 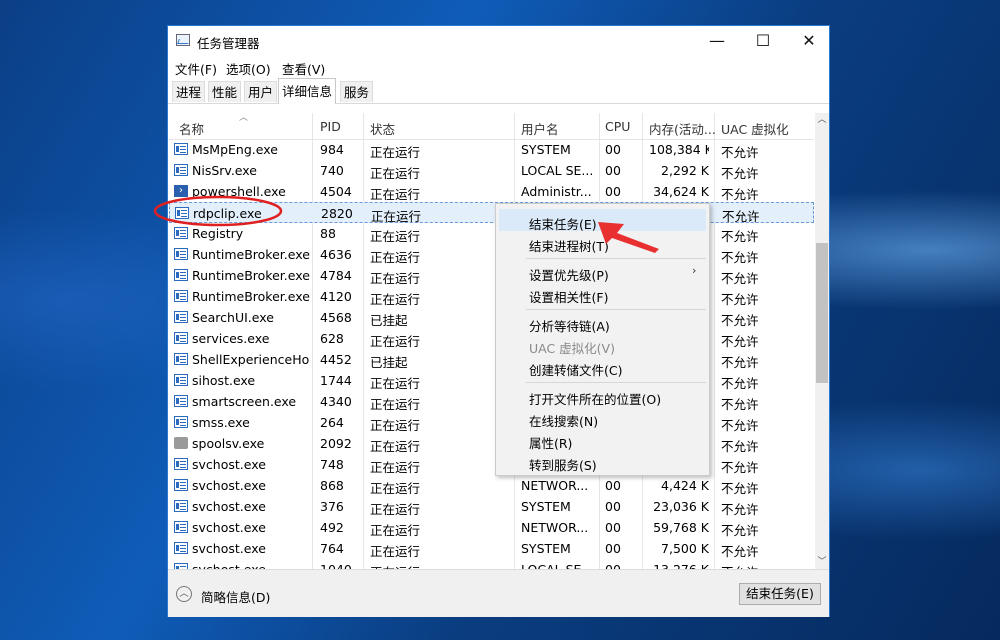 I want to click on tab-details: 详细信息, so click(x=307, y=91).